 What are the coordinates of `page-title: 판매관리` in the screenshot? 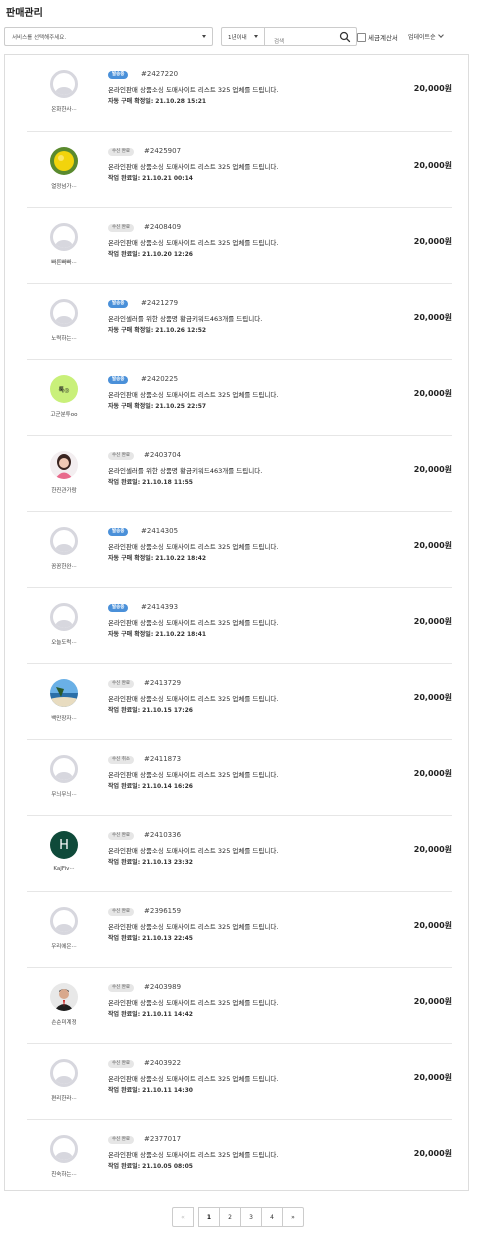 It's located at (24, 13).